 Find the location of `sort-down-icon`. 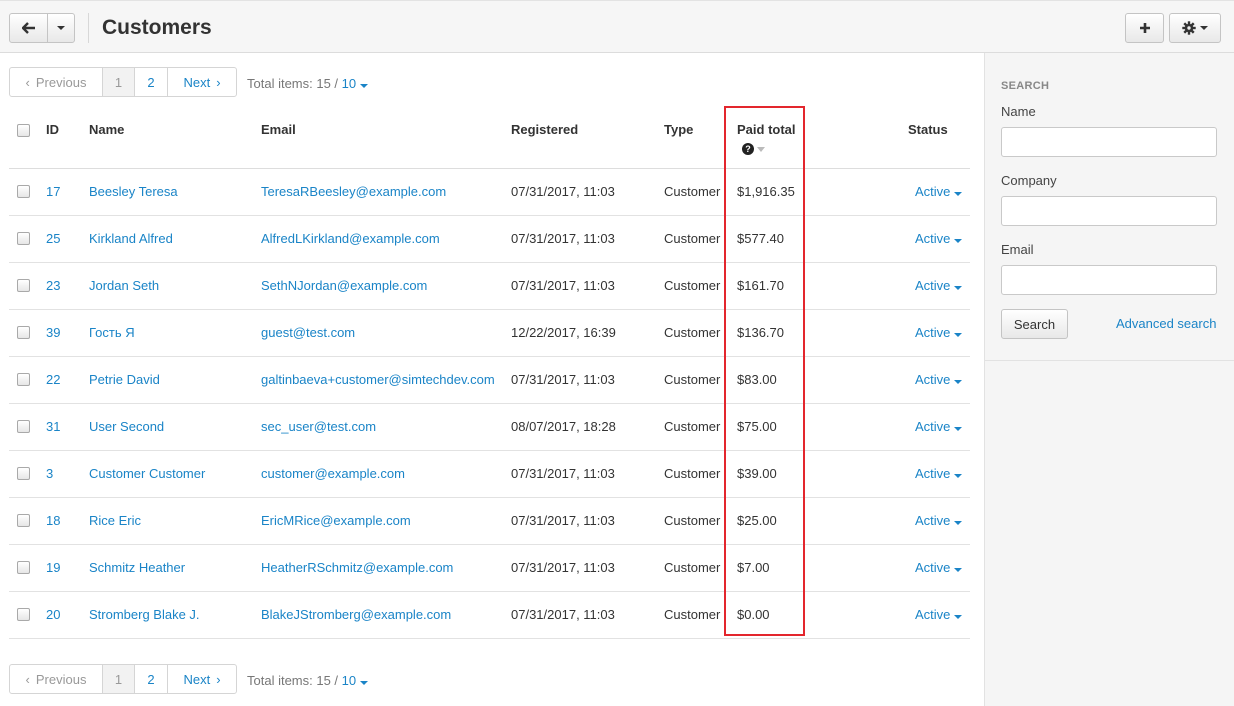

sort-down-icon is located at coordinates (761, 149).